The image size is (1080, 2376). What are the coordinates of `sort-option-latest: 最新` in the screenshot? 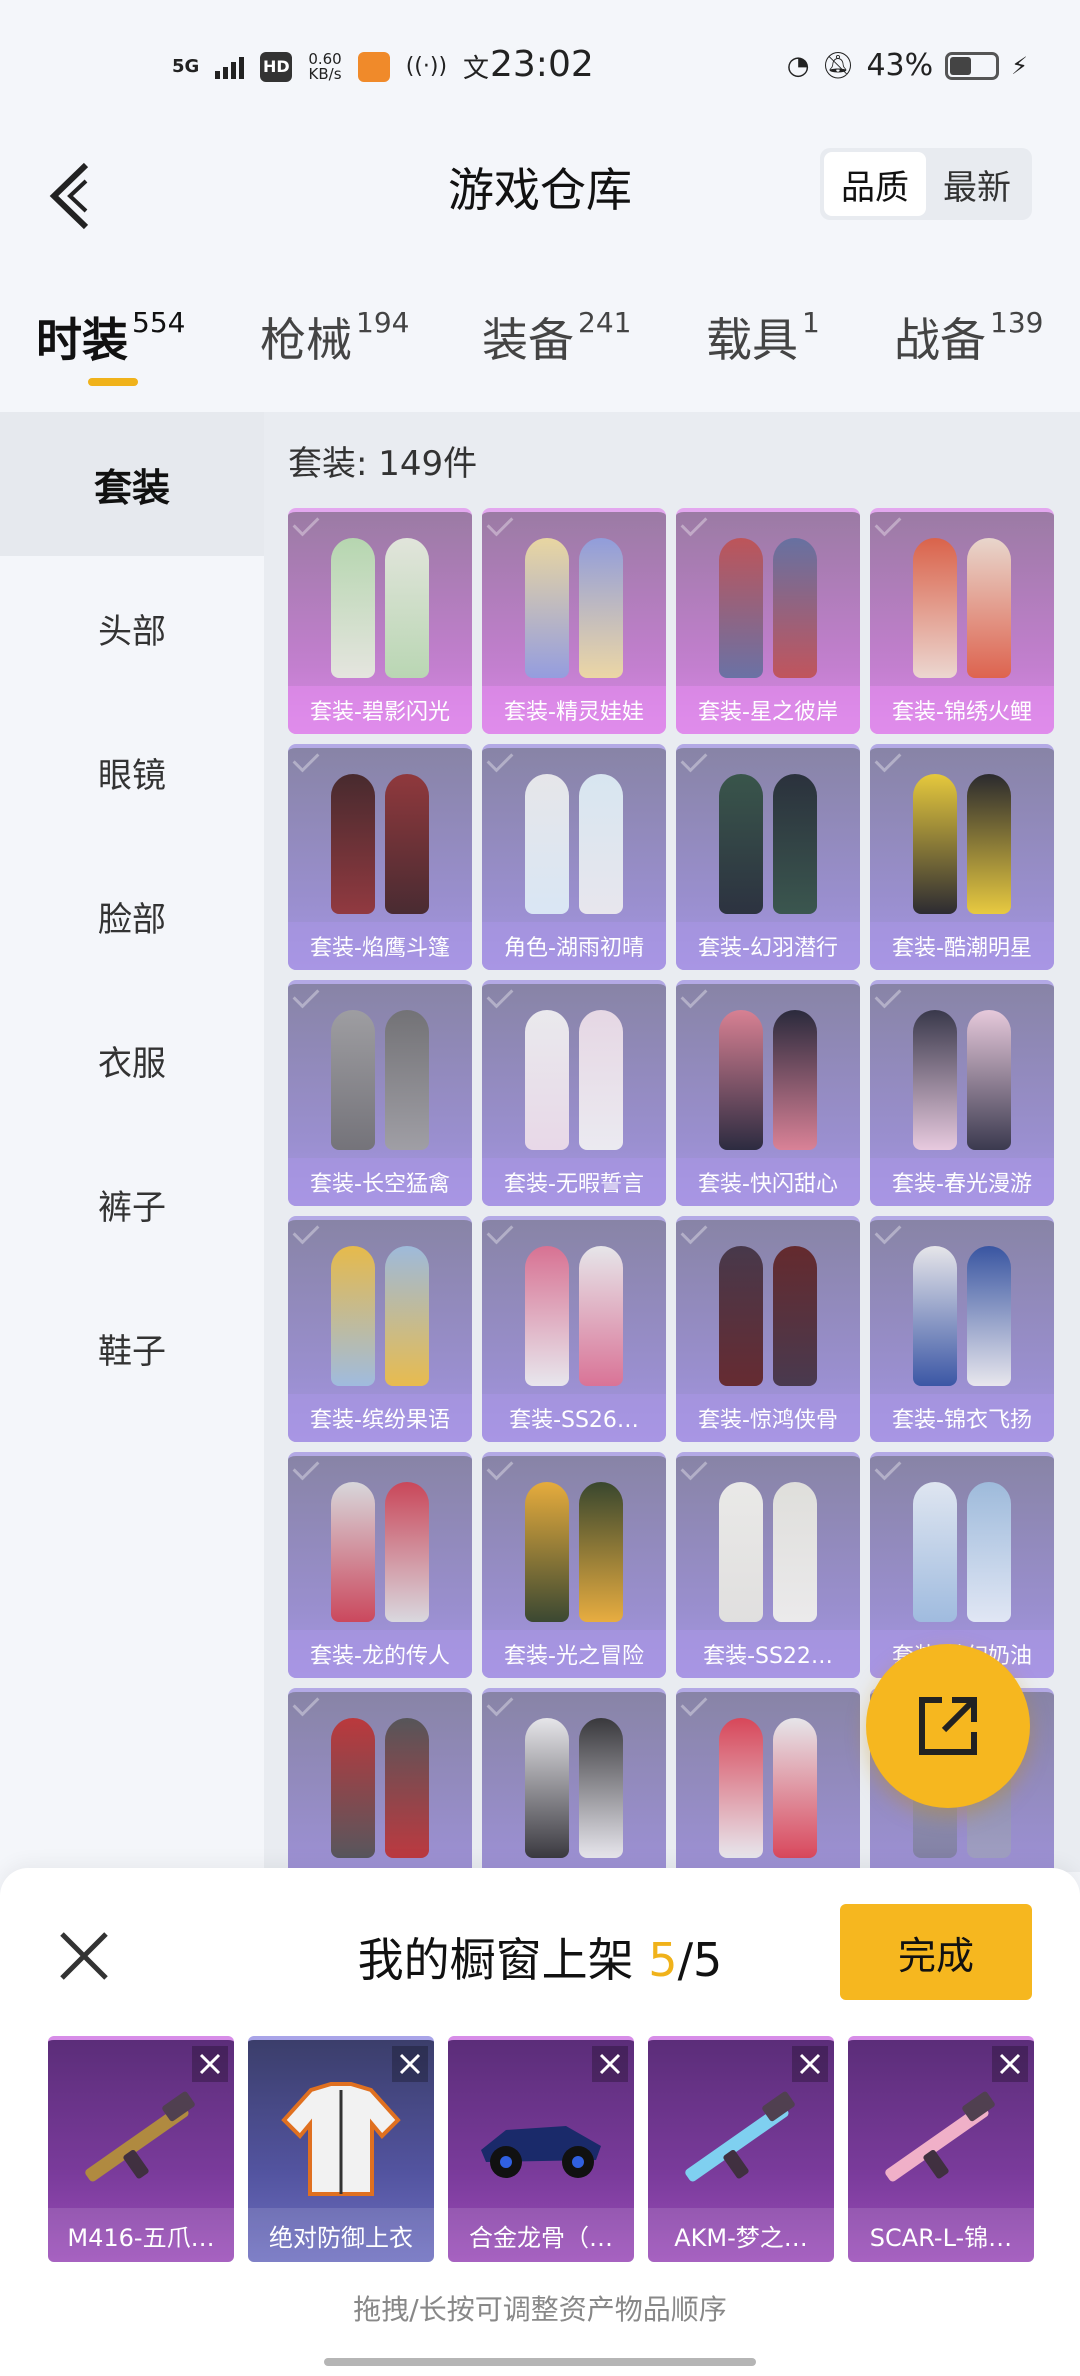 It's located at (977, 184).